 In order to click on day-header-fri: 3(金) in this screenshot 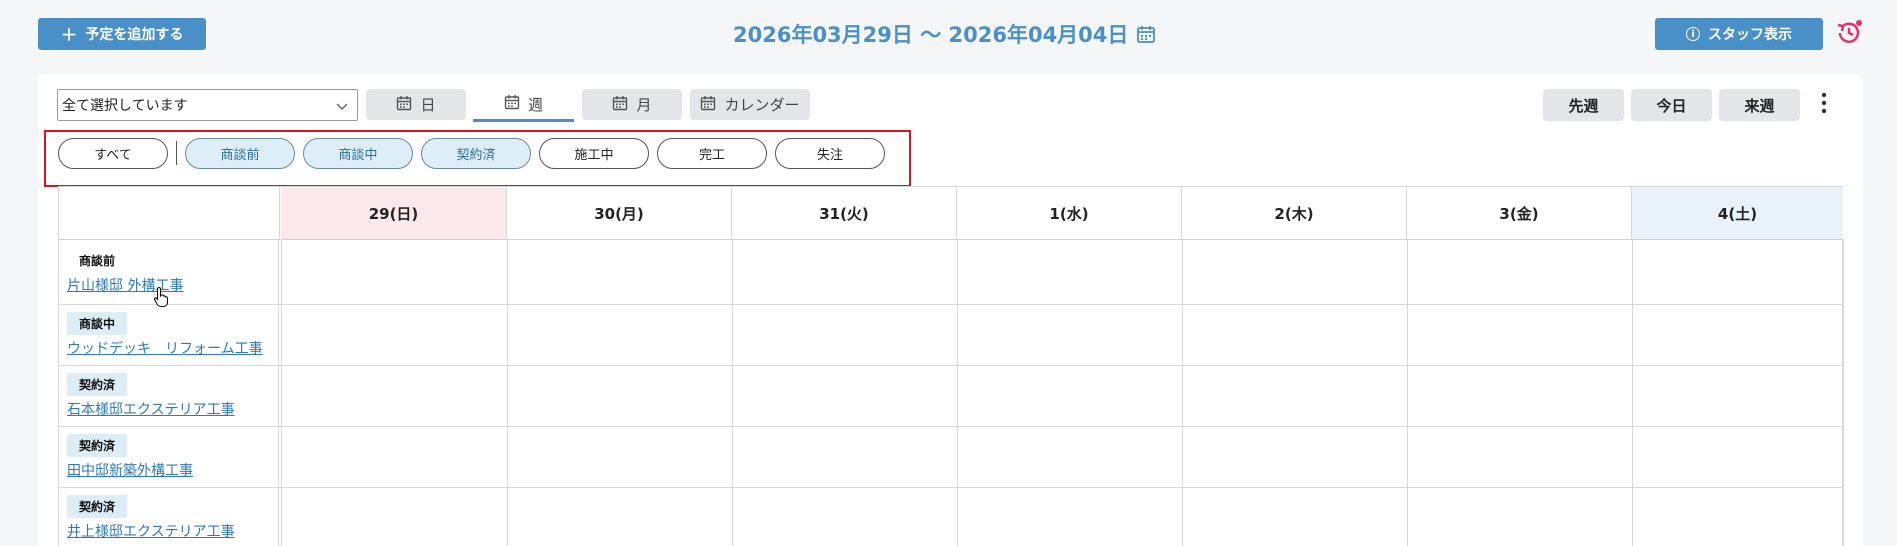, I will do `click(1519, 213)`.